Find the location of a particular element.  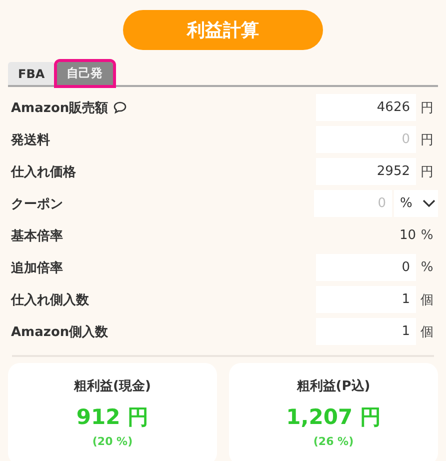

field-label: 仕入れ価格 is located at coordinates (43, 172).